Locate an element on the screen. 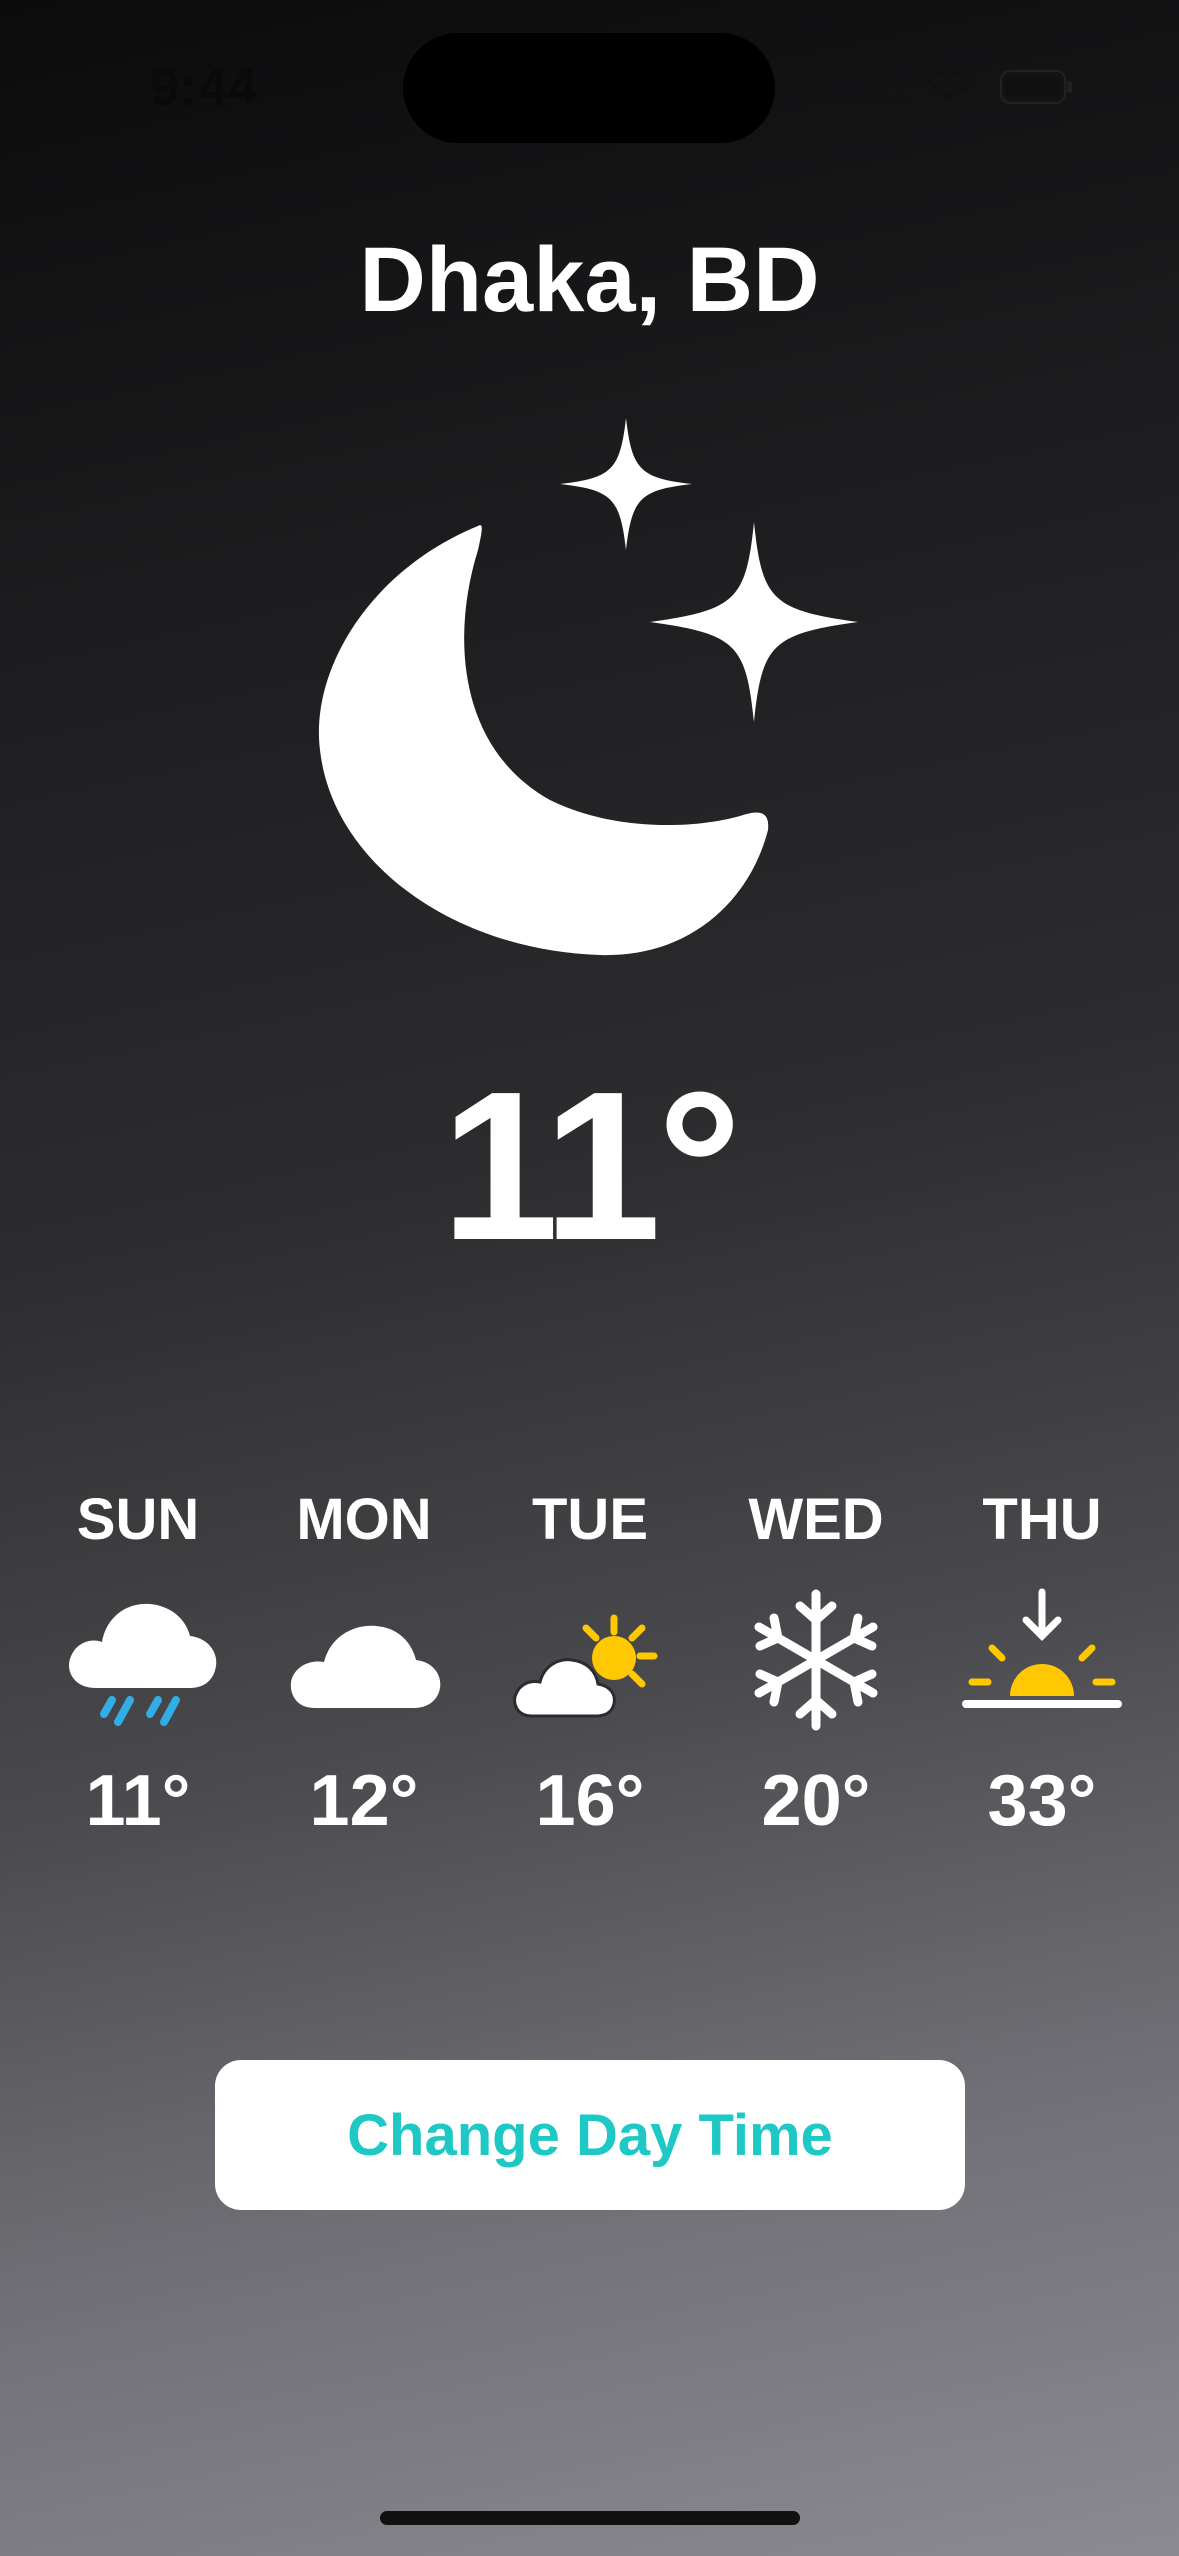 This screenshot has height=2556, width=1179. moon-stars-icon is located at coordinates (590, 690).